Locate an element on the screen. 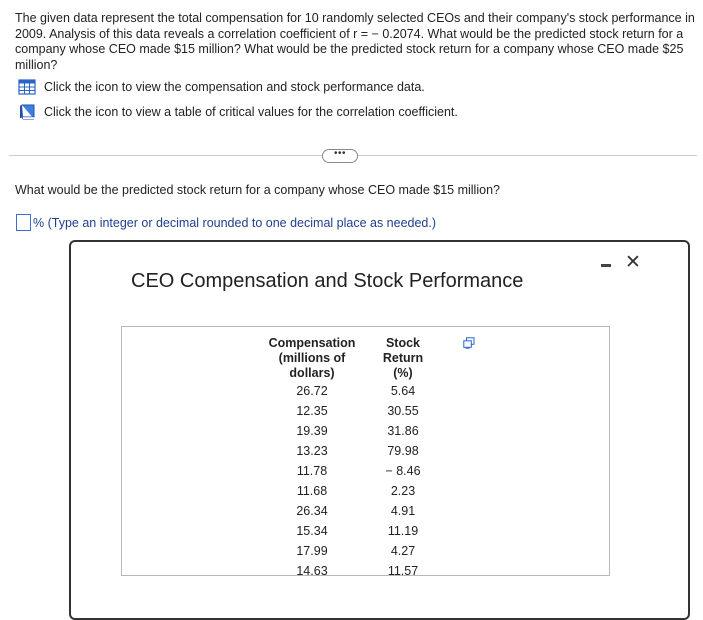 The height and width of the screenshot is (620, 703). stock-return-cell: 11.19 is located at coordinates (403, 531).